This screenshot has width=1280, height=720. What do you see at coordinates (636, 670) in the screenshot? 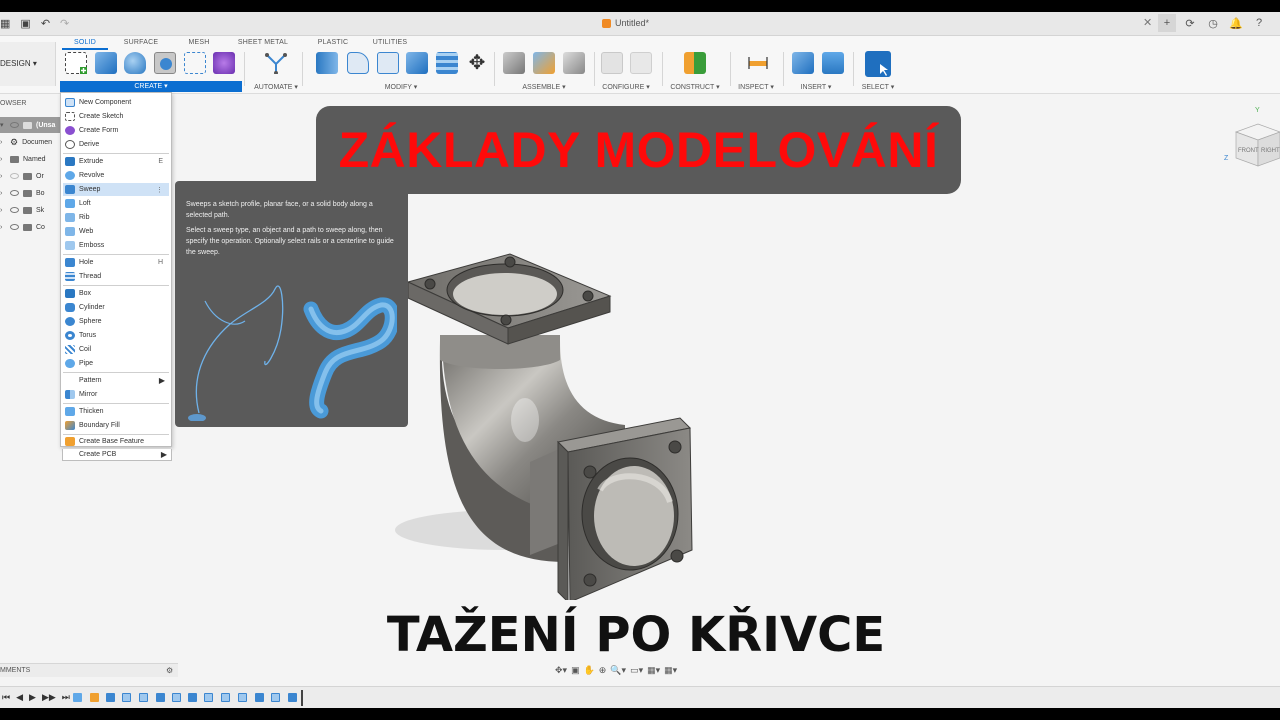
I see `display-settings-icon: ▭▾` at bounding box center [636, 670].